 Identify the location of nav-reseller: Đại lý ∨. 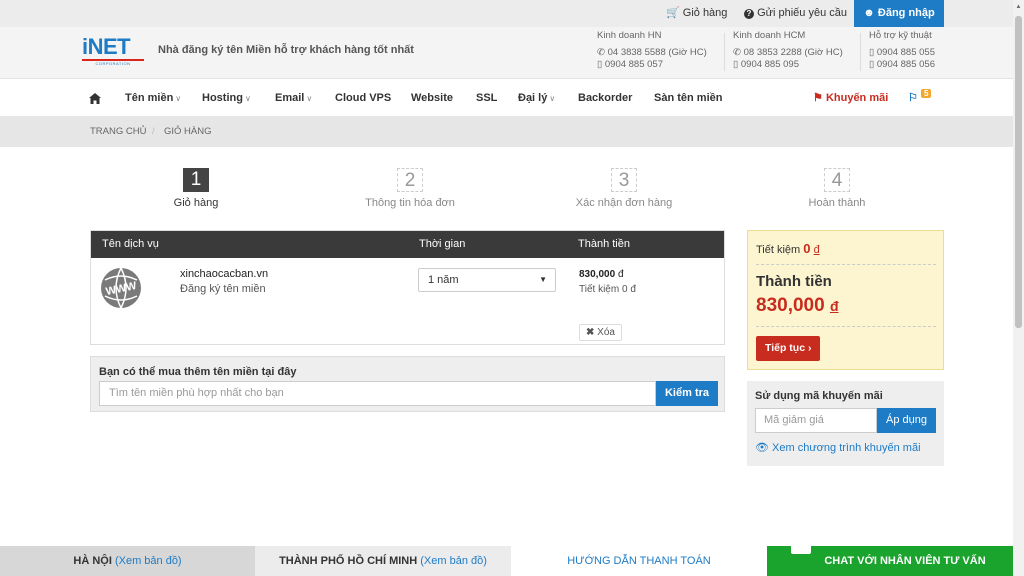
(536, 98).